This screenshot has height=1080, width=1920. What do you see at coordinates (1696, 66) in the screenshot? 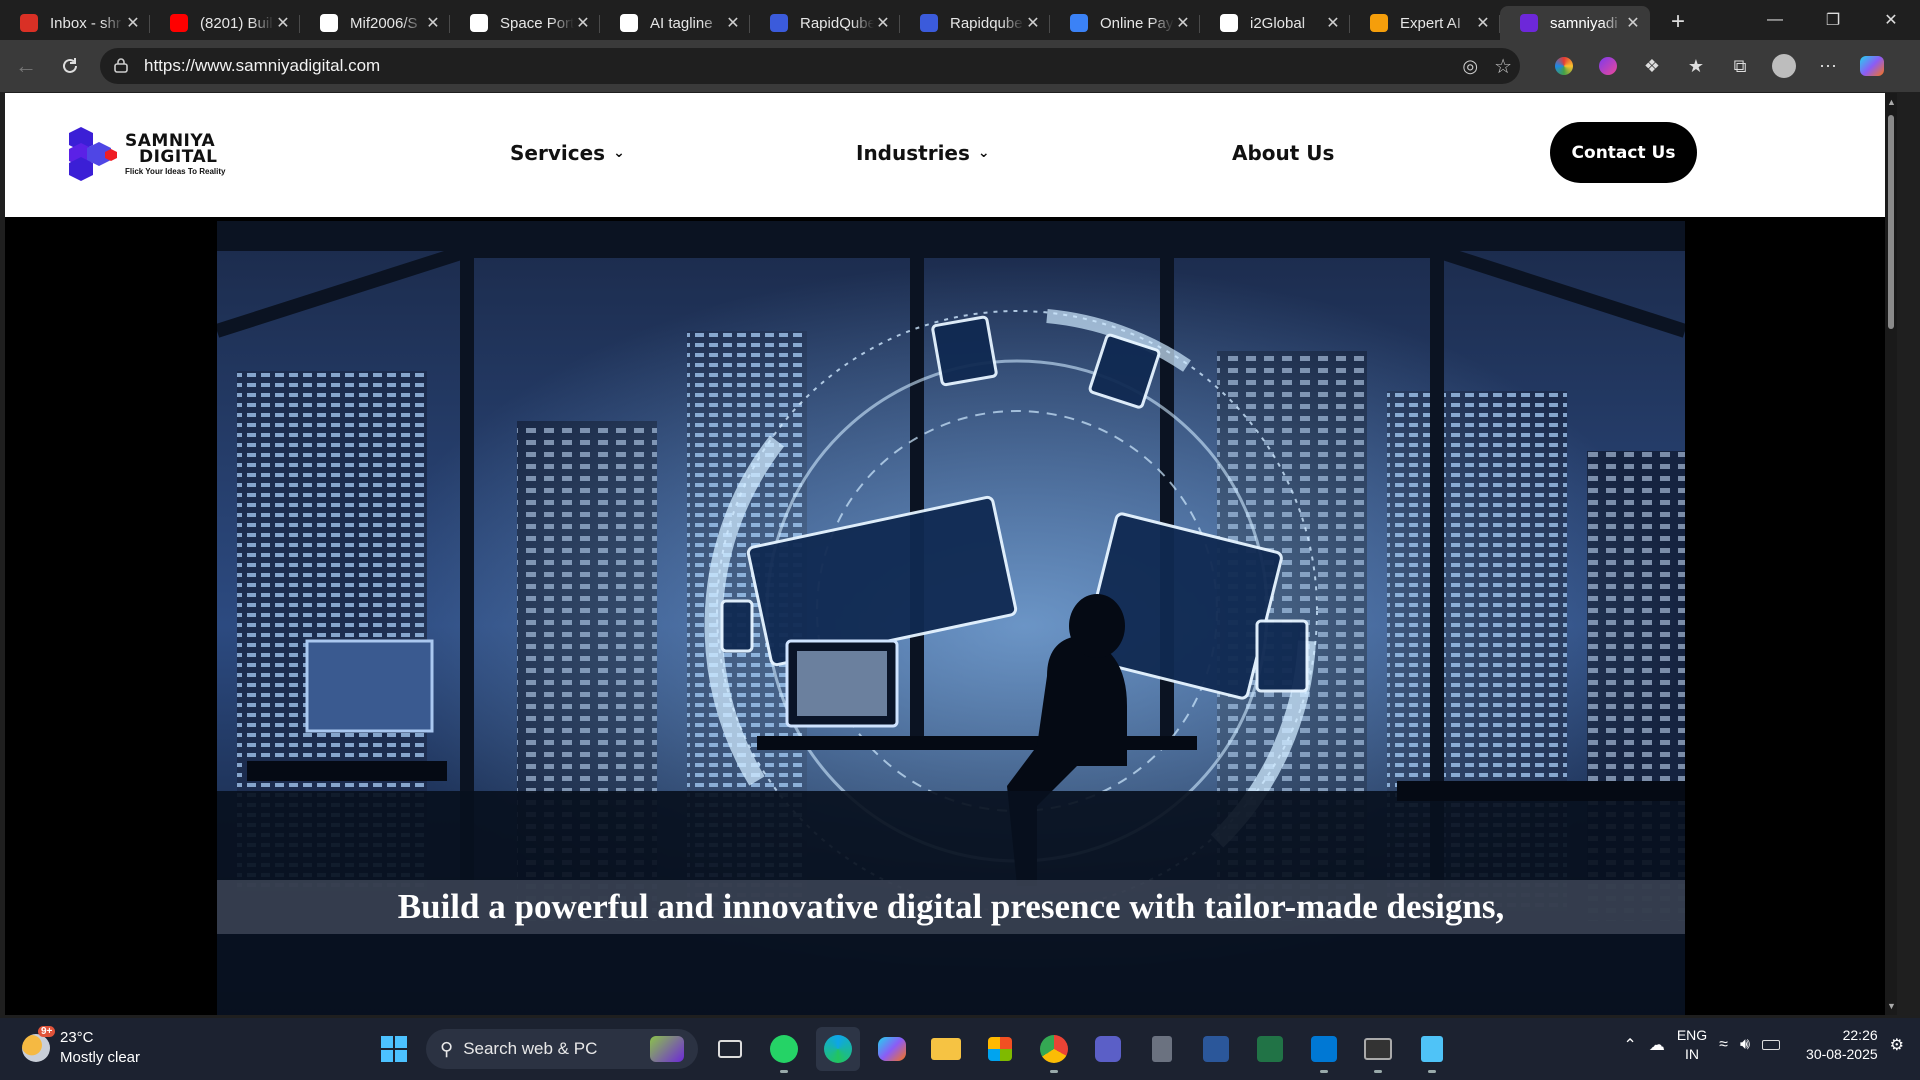
I see `favorites-icon: ★` at bounding box center [1696, 66].